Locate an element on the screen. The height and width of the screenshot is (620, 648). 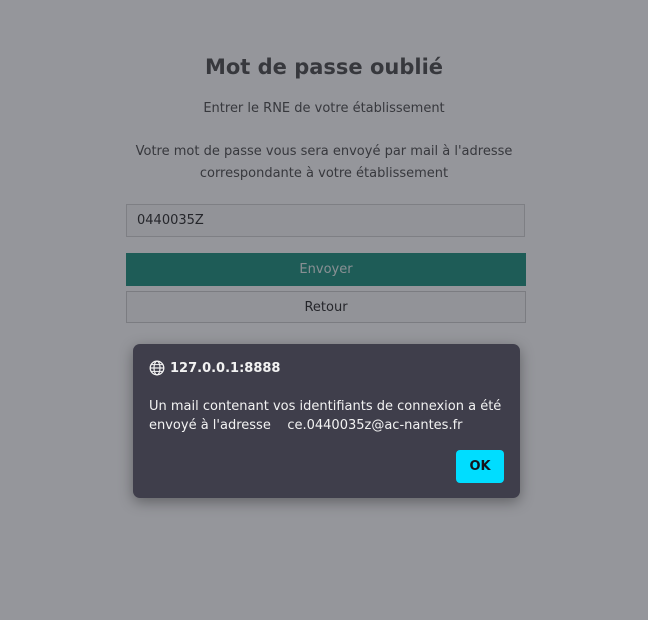
ok-button: OK is located at coordinates (480, 466).